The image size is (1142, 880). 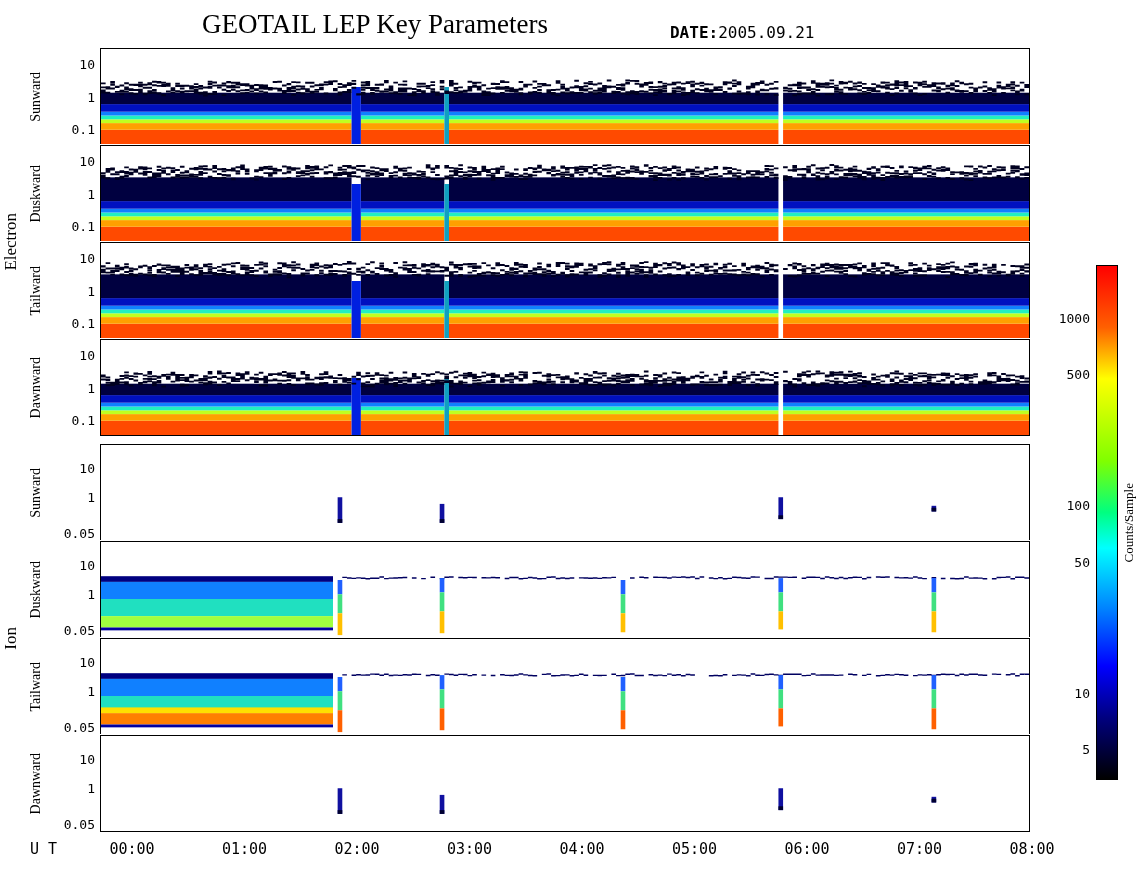 What do you see at coordinates (582, 849) in the screenshot?
I see `axis-tick-label: 04:00` at bounding box center [582, 849].